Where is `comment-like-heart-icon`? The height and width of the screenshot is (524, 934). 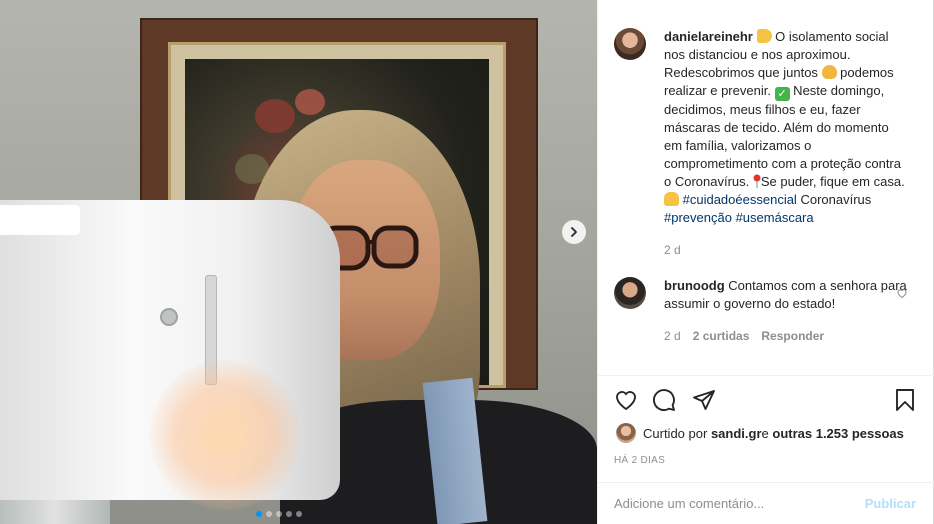
comment-like-heart-icon is located at coordinates (902, 293).